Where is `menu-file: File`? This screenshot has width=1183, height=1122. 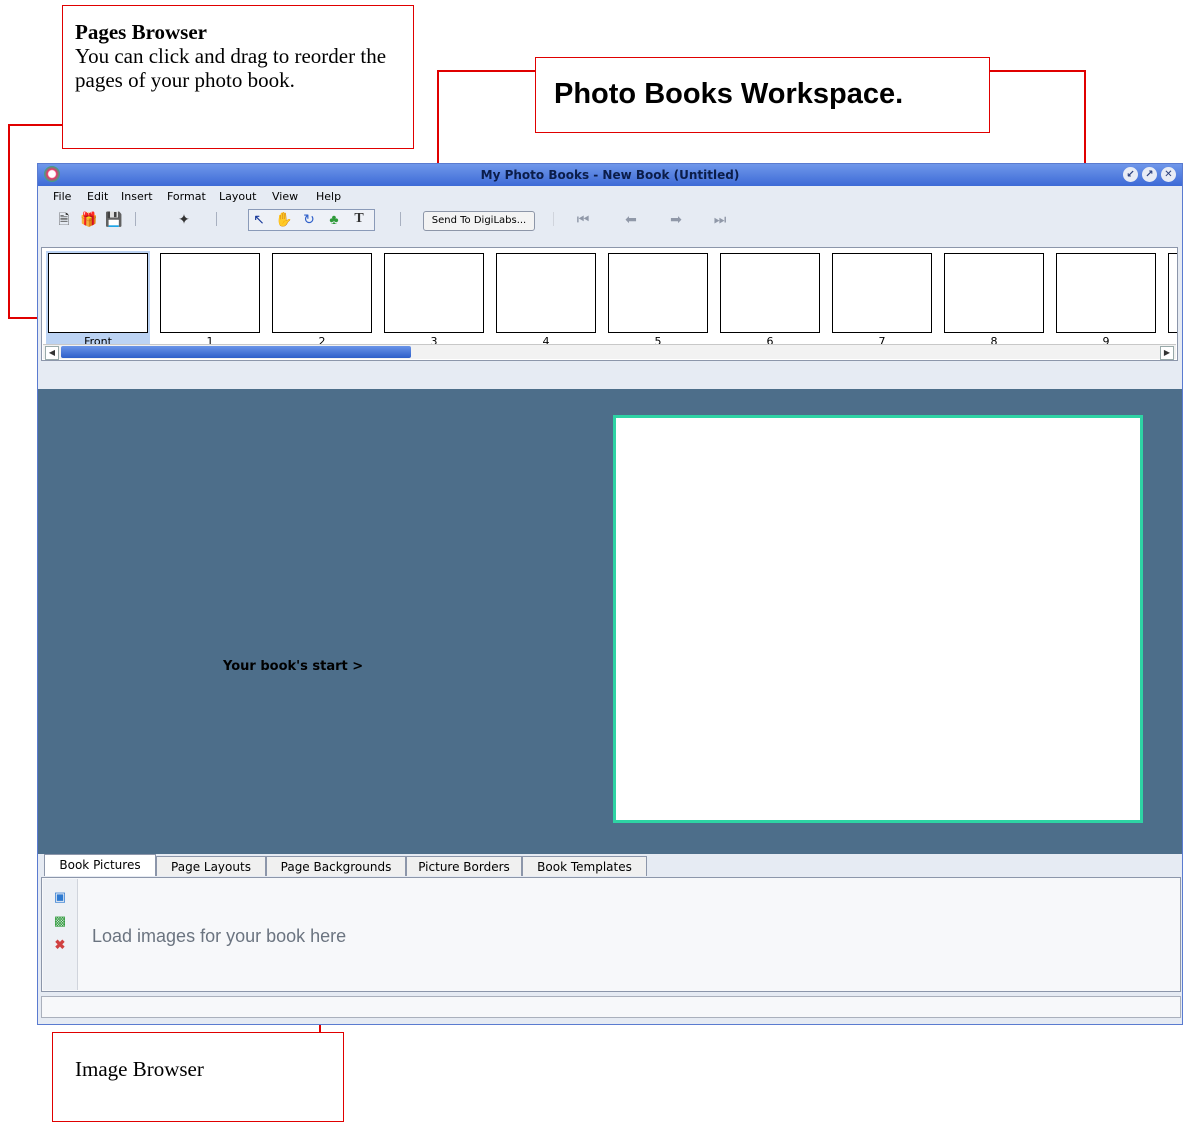 menu-file: File is located at coordinates (62, 196).